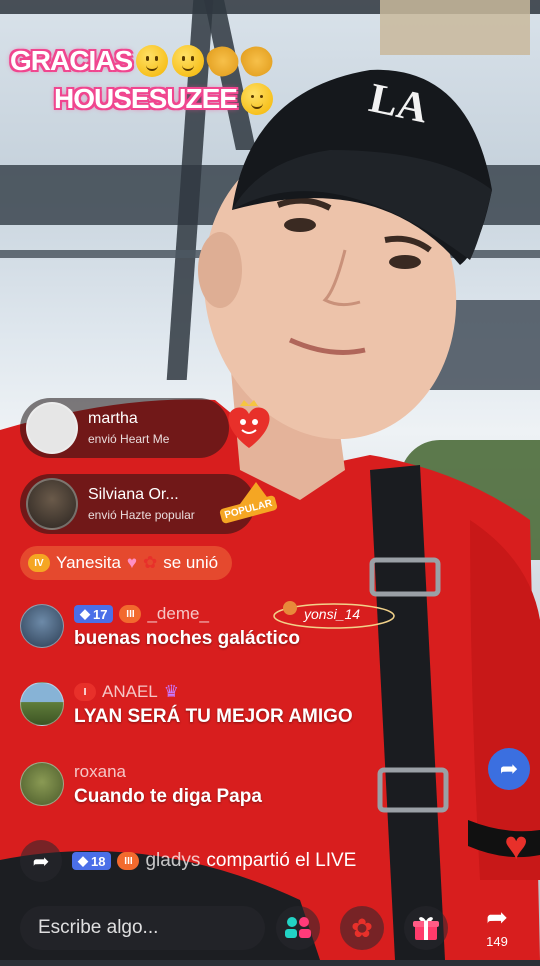 The width and height of the screenshot is (540, 966). Describe the element at coordinates (497, 941) in the screenshot. I see `share-count: 149` at that location.